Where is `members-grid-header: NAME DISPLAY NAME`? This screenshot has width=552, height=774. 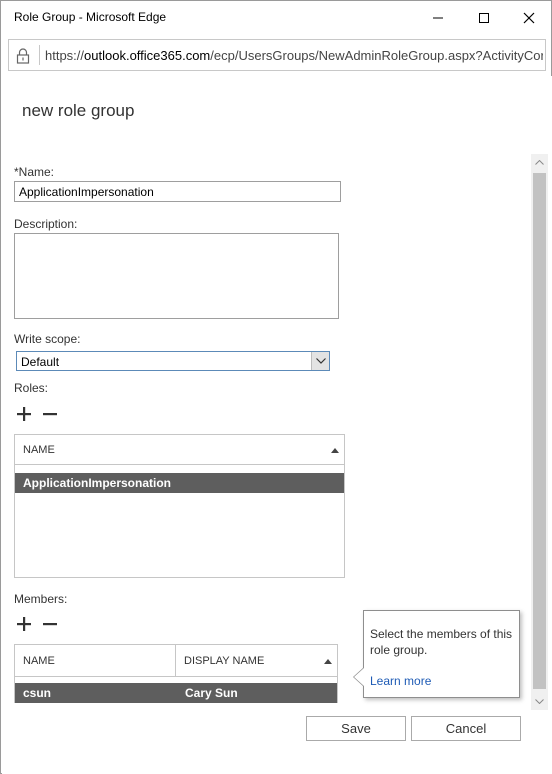 members-grid-header: NAME DISPLAY NAME is located at coordinates (176, 661).